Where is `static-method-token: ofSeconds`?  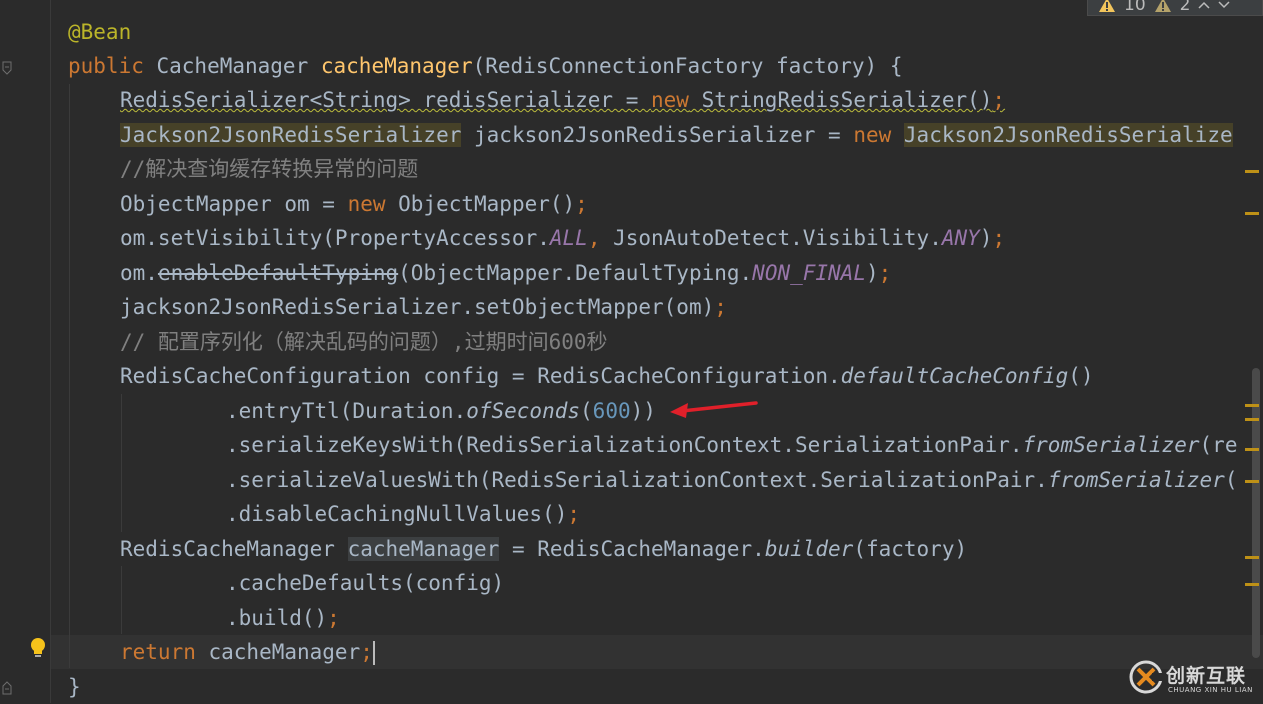
static-method-token: ofSeconds is located at coordinates (523, 411).